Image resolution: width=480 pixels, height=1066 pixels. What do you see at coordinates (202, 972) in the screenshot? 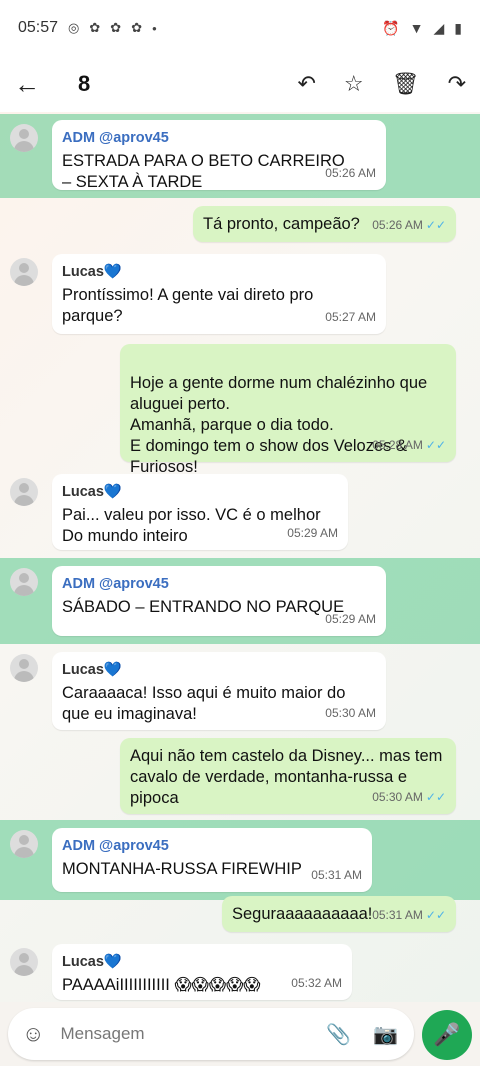
I see `message-bubble: Lucas💙 PAAAAiIIIIIIIIIII 😱😱😱😱😱 05:32 AM` at bounding box center [202, 972].